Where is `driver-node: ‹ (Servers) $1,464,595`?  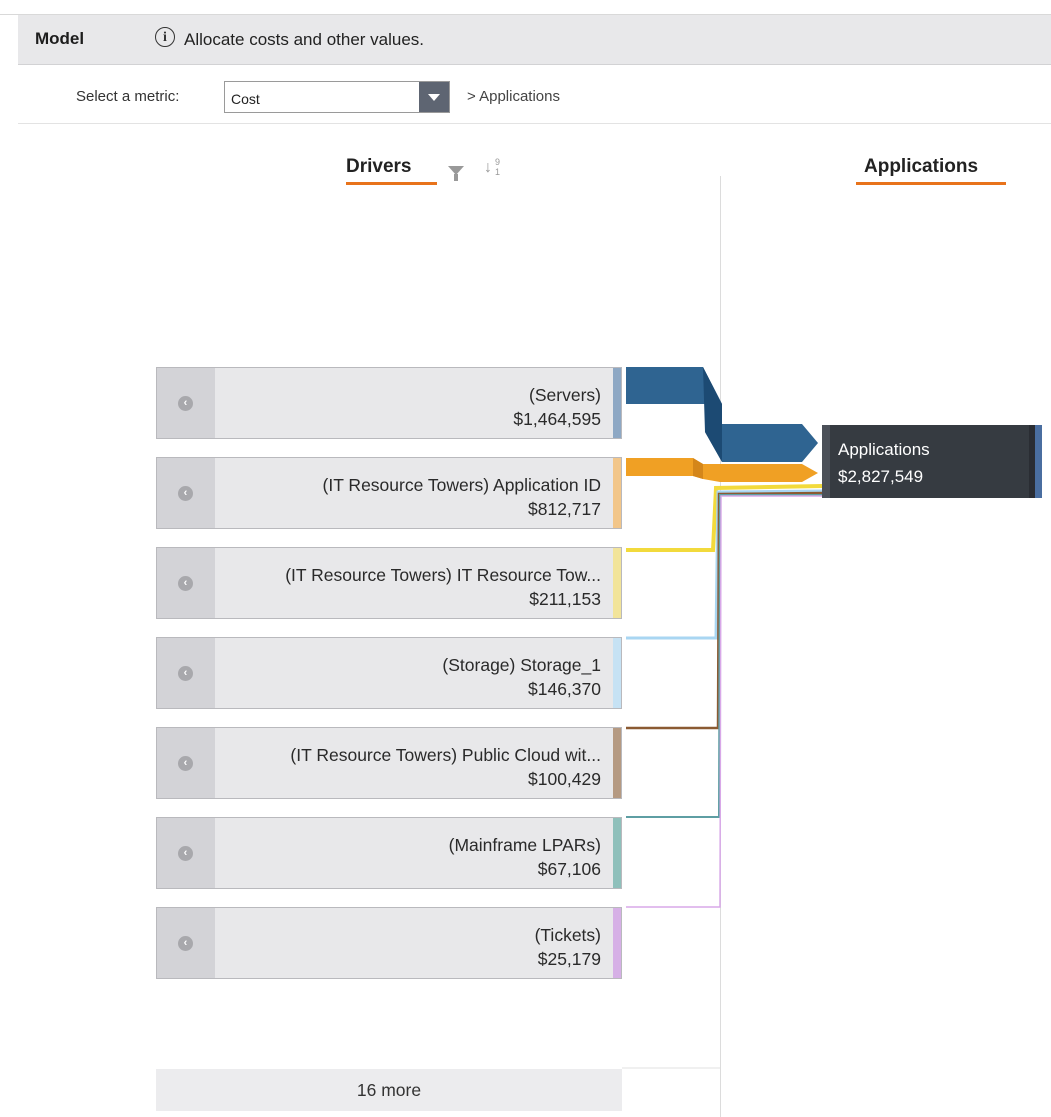
driver-node: ‹ (Servers) $1,464,595 is located at coordinates (389, 403).